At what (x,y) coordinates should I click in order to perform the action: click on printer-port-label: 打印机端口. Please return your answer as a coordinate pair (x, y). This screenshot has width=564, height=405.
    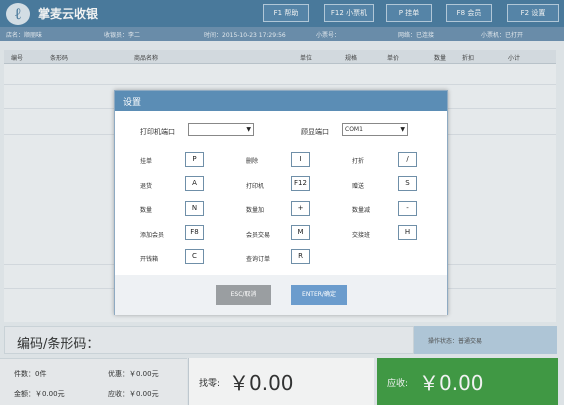
    Looking at the image, I should click on (157, 132).